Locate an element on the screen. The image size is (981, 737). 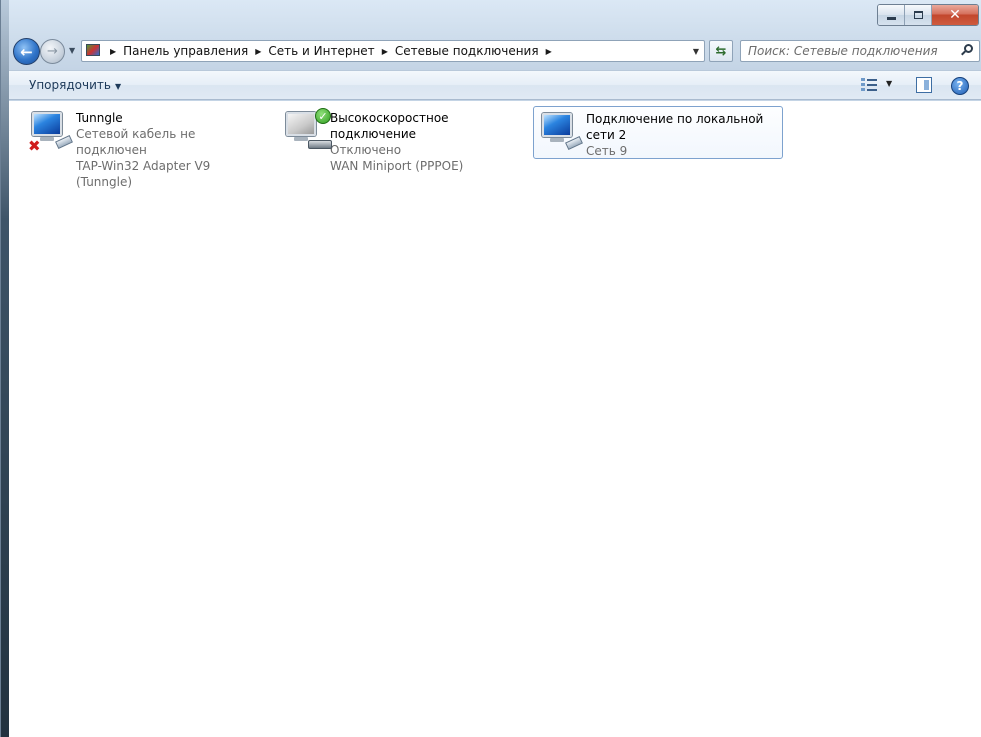
close-icon: ✕ is located at coordinates (955, 15).